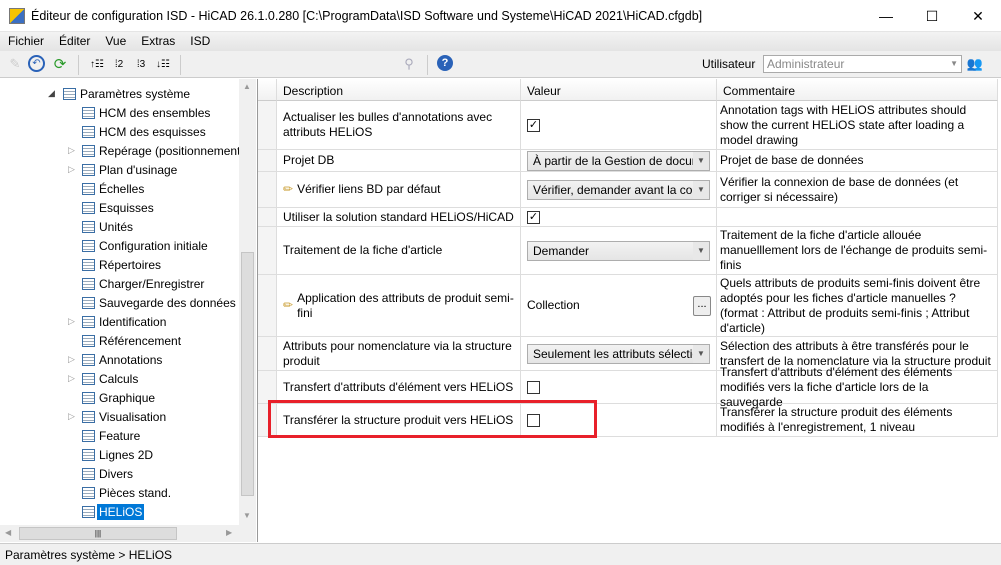  I want to click on tree-item: HCM des ensembles, so click(146, 112).